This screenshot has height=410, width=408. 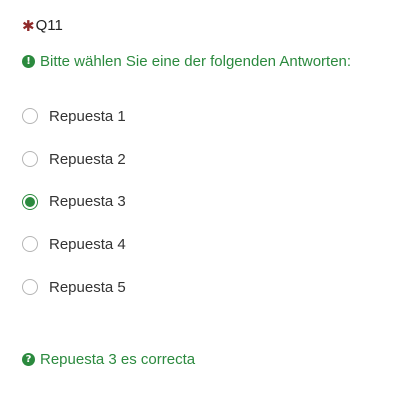 I want to click on feedback-text: Repuesta 3 es correcta, so click(x=118, y=359).